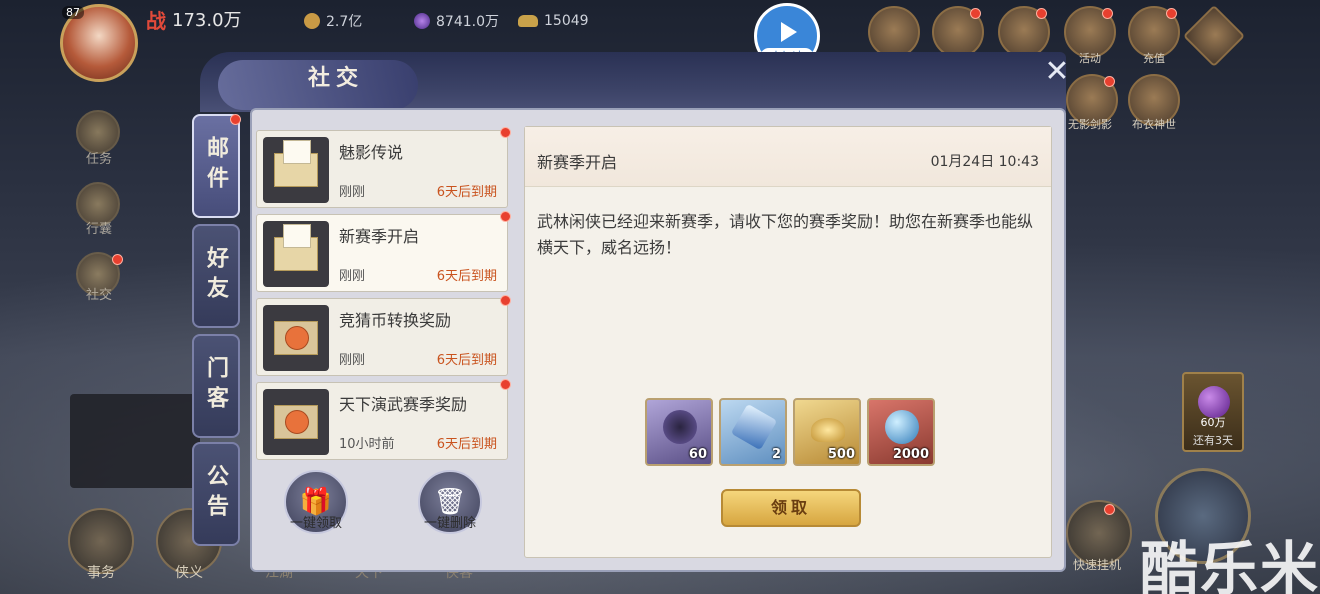 The width and height of the screenshot is (1320, 594). What do you see at coordinates (776, 454) in the screenshot?
I see `reward-count: 2` at bounding box center [776, 454].